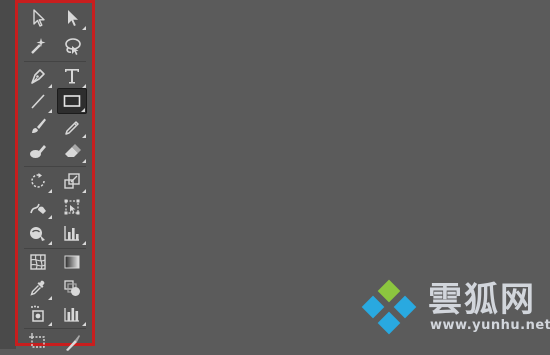 This screenshot has height=355, width=550. I want to click on rectangle-tool-button, so click(72, 101).